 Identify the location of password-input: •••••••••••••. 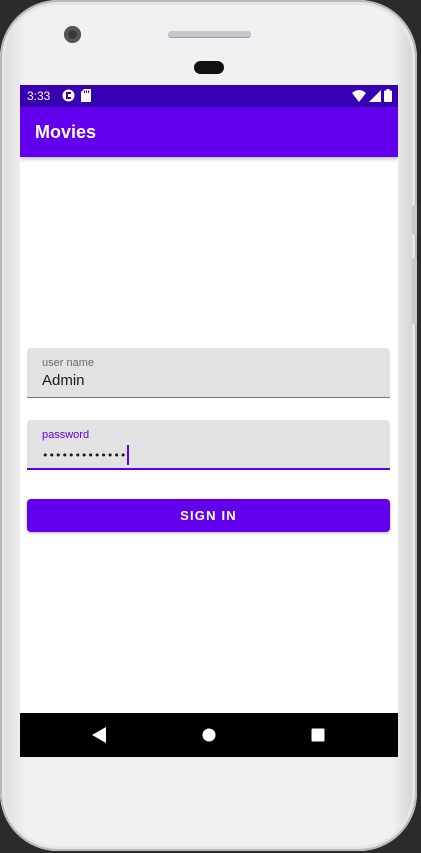
(84, 455).